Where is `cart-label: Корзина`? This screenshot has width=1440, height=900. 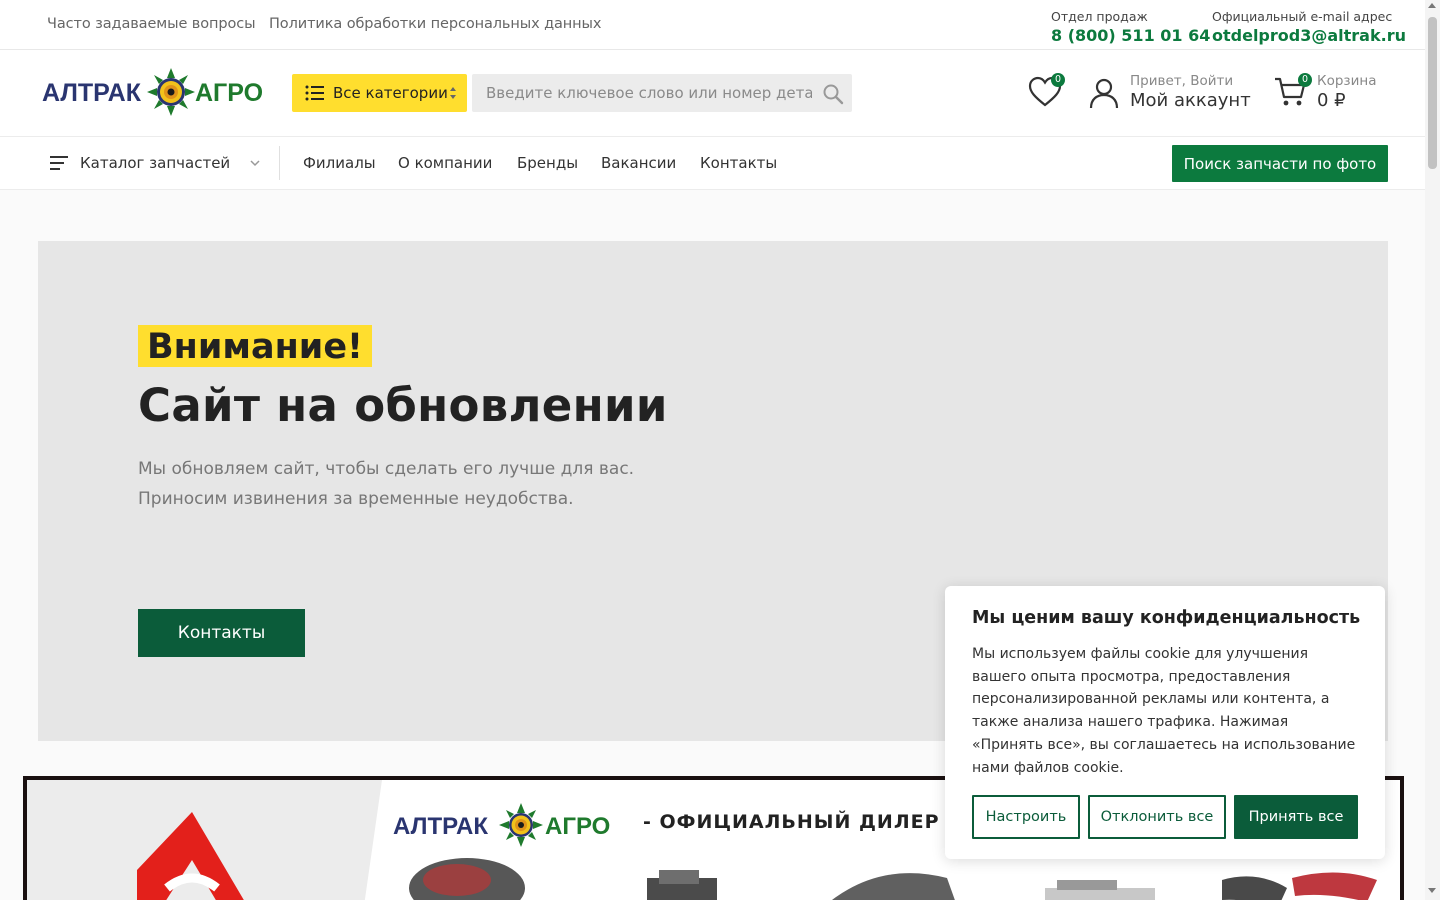 cart-label: Корзина is located at coordinates (1347, 81).